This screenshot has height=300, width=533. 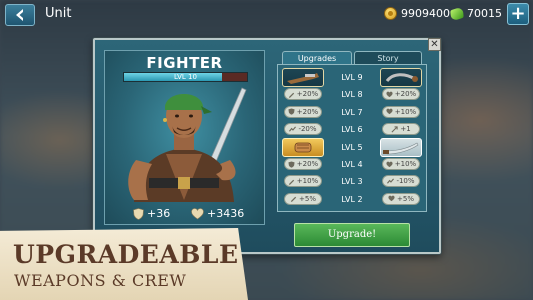 I want to click on chain-weapon-icon, so click(x=401, y=78).